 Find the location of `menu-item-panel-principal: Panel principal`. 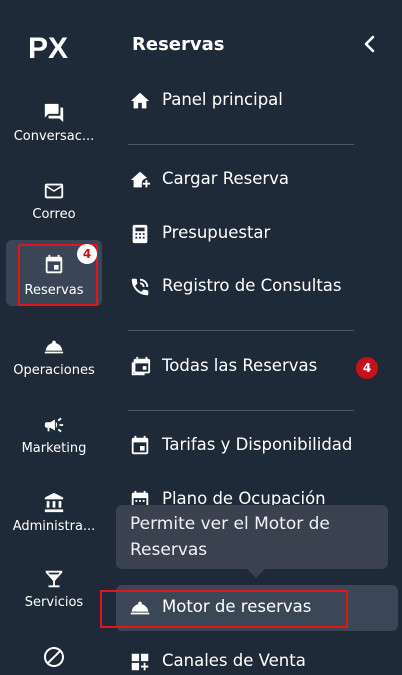

menu-item-panel-principal: Panel principal is located at coordinates (257, 101).